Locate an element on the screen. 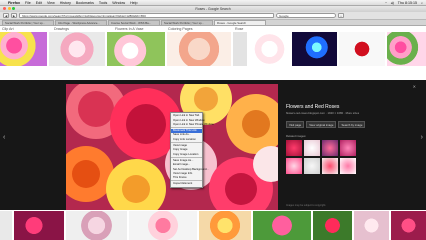 This screenshot has width=426, height=240. category-rose: Rose is located at coordinates (239, 29).